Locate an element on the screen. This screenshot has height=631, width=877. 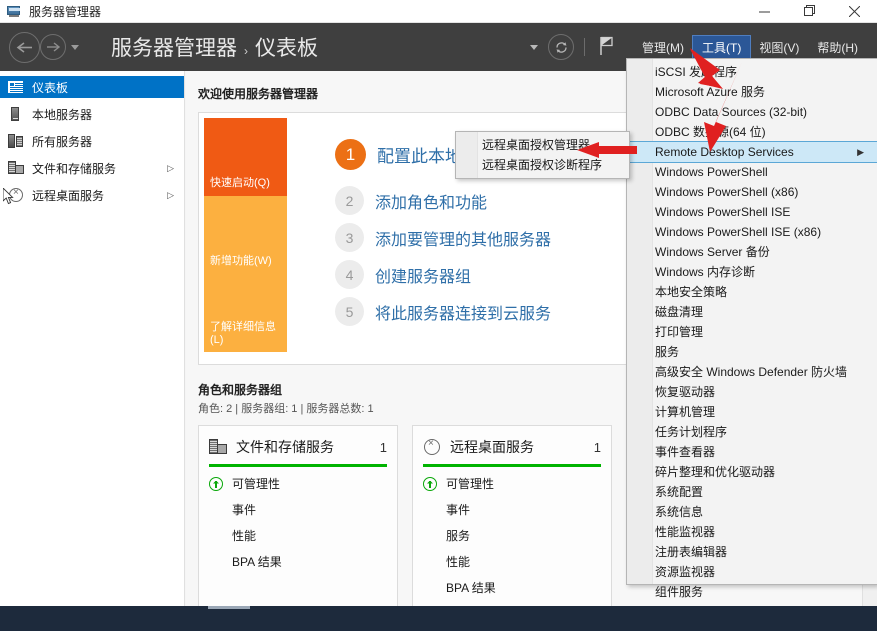
tools-menu-item: Windows 内存诊断 is located at coordinates (752, 272).